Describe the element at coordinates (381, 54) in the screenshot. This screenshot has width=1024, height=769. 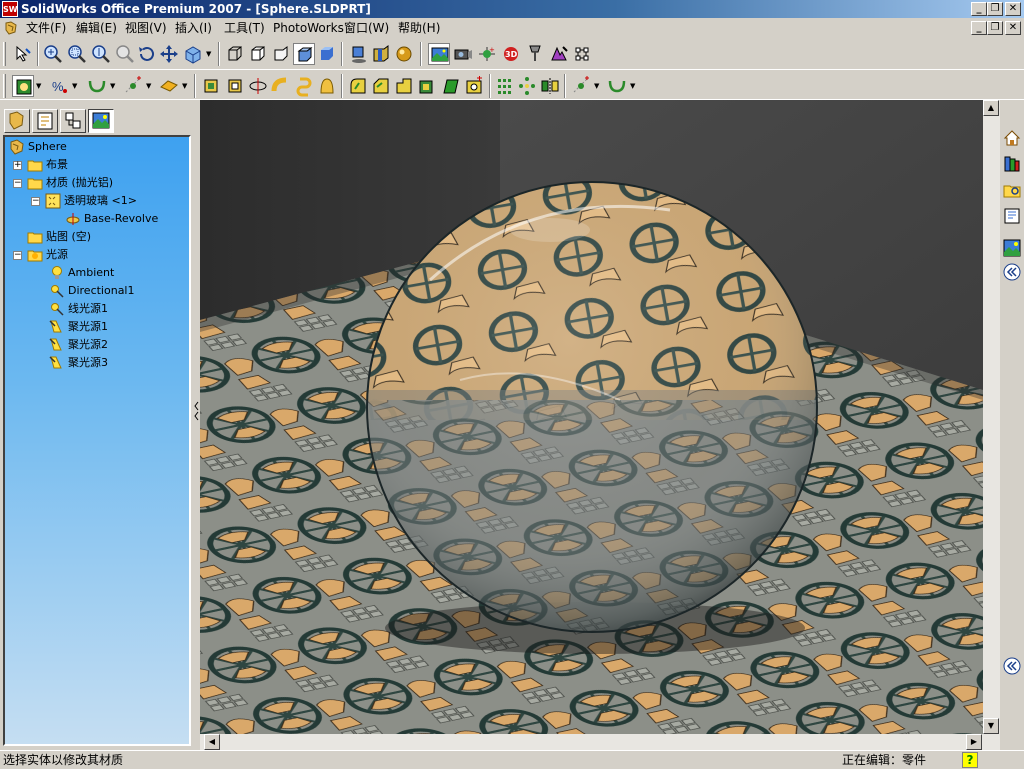
I see `section-view-icon` at that location.